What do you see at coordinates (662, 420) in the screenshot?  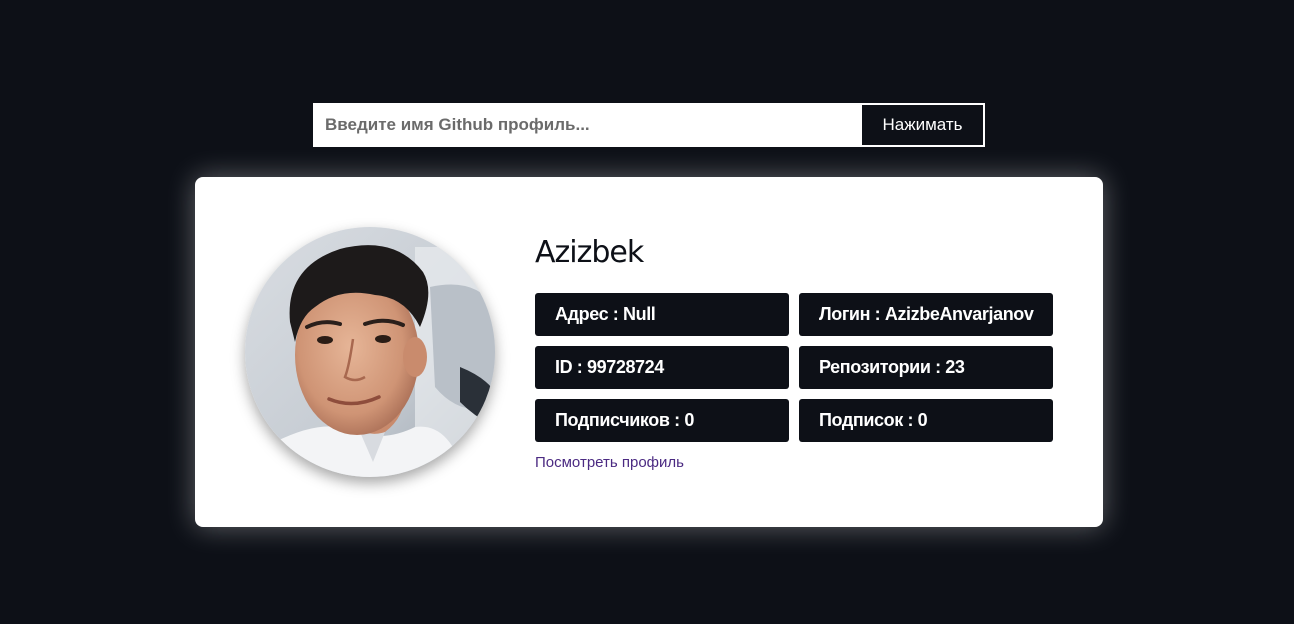 I see `stat-followers: Подписчиков : 0` at bounding box center [662, 420].